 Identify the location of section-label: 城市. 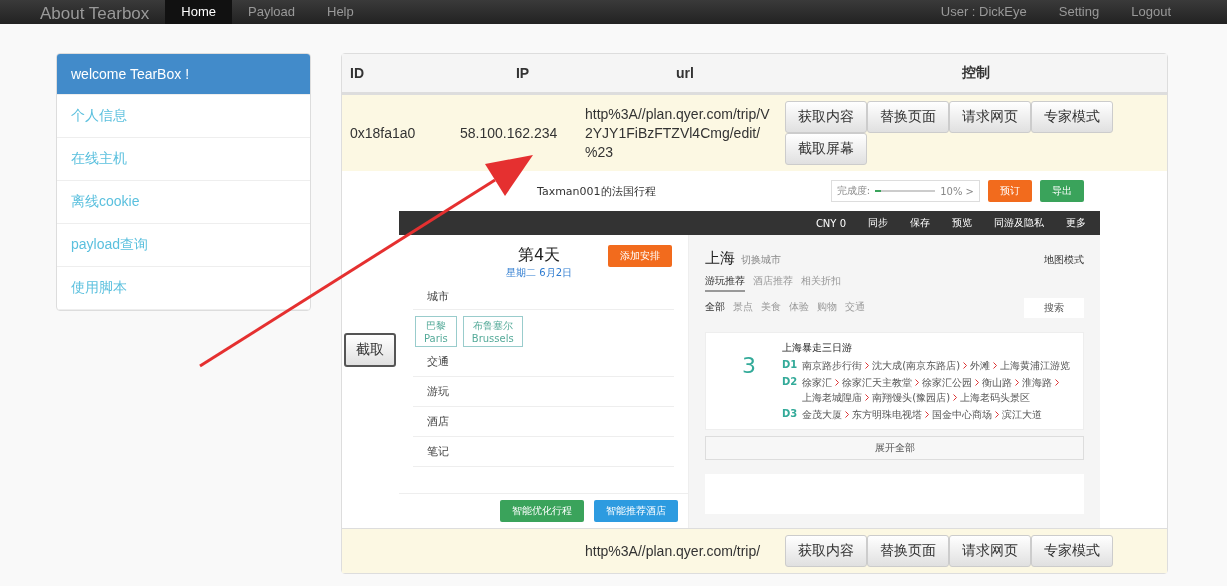
(543, 297).